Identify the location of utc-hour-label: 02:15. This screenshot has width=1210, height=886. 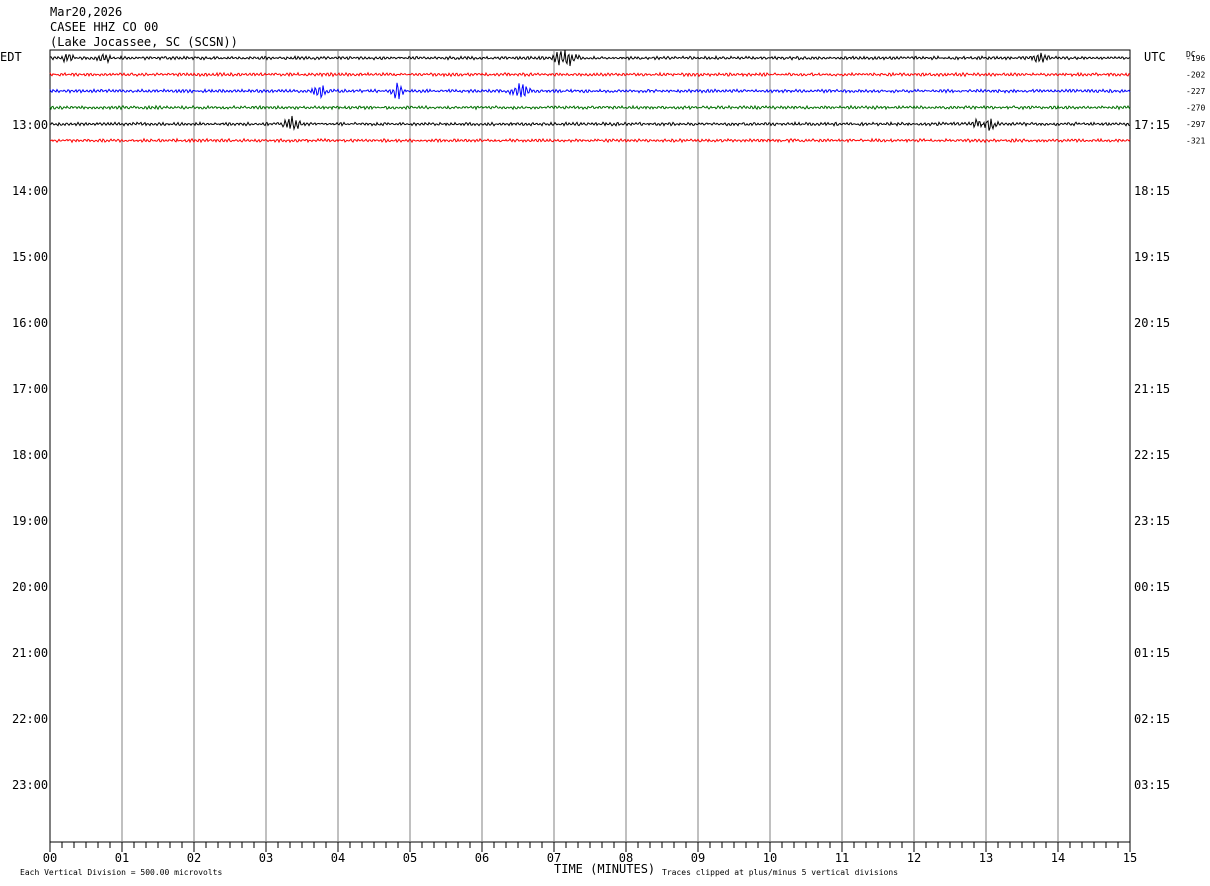
(1152, 719).